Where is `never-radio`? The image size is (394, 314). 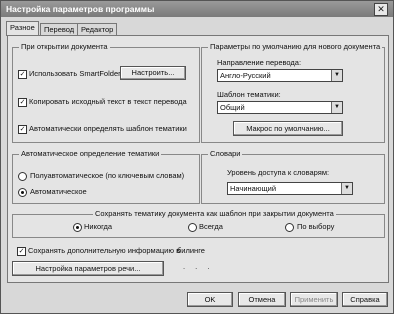 never-radio is located at coordinates (77, 227).